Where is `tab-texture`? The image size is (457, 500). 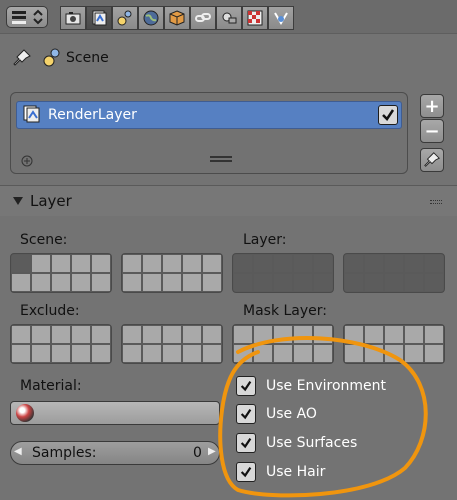 tab-texture is located at coordinates (255, 18).